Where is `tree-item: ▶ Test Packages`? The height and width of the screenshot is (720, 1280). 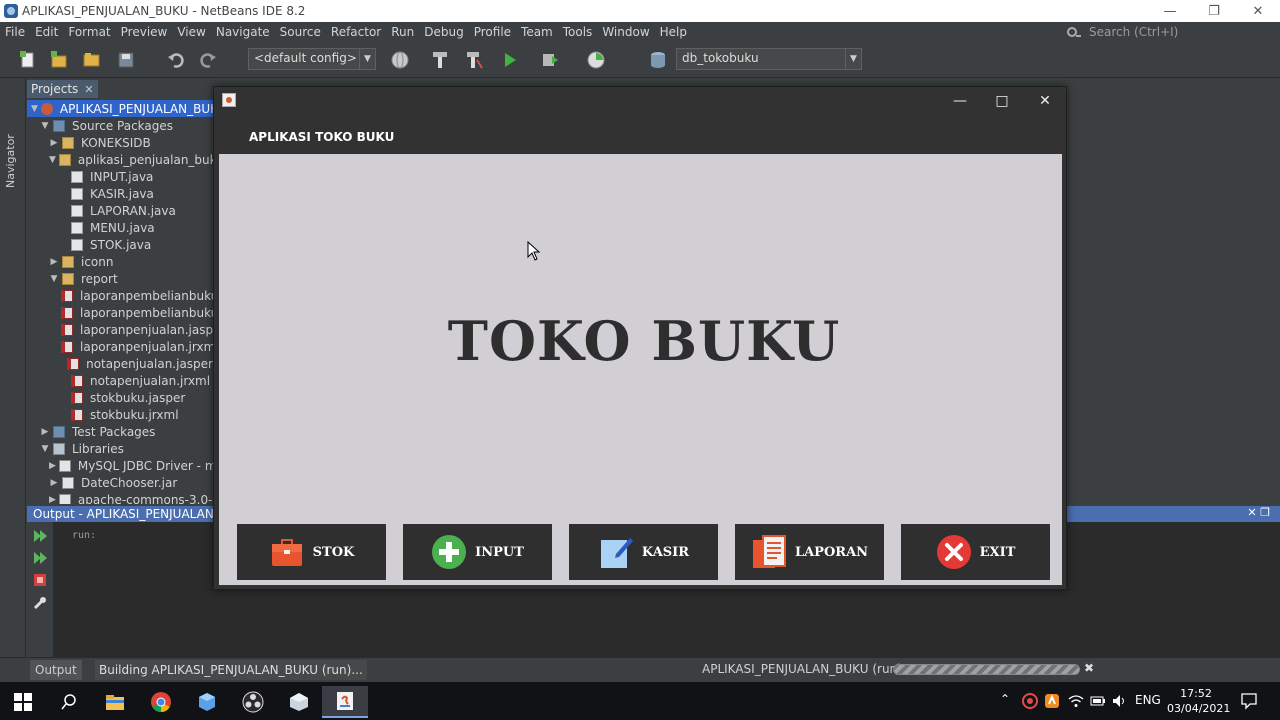 tree-item: ▶ Test Packages is located at coordinates (120, 431).